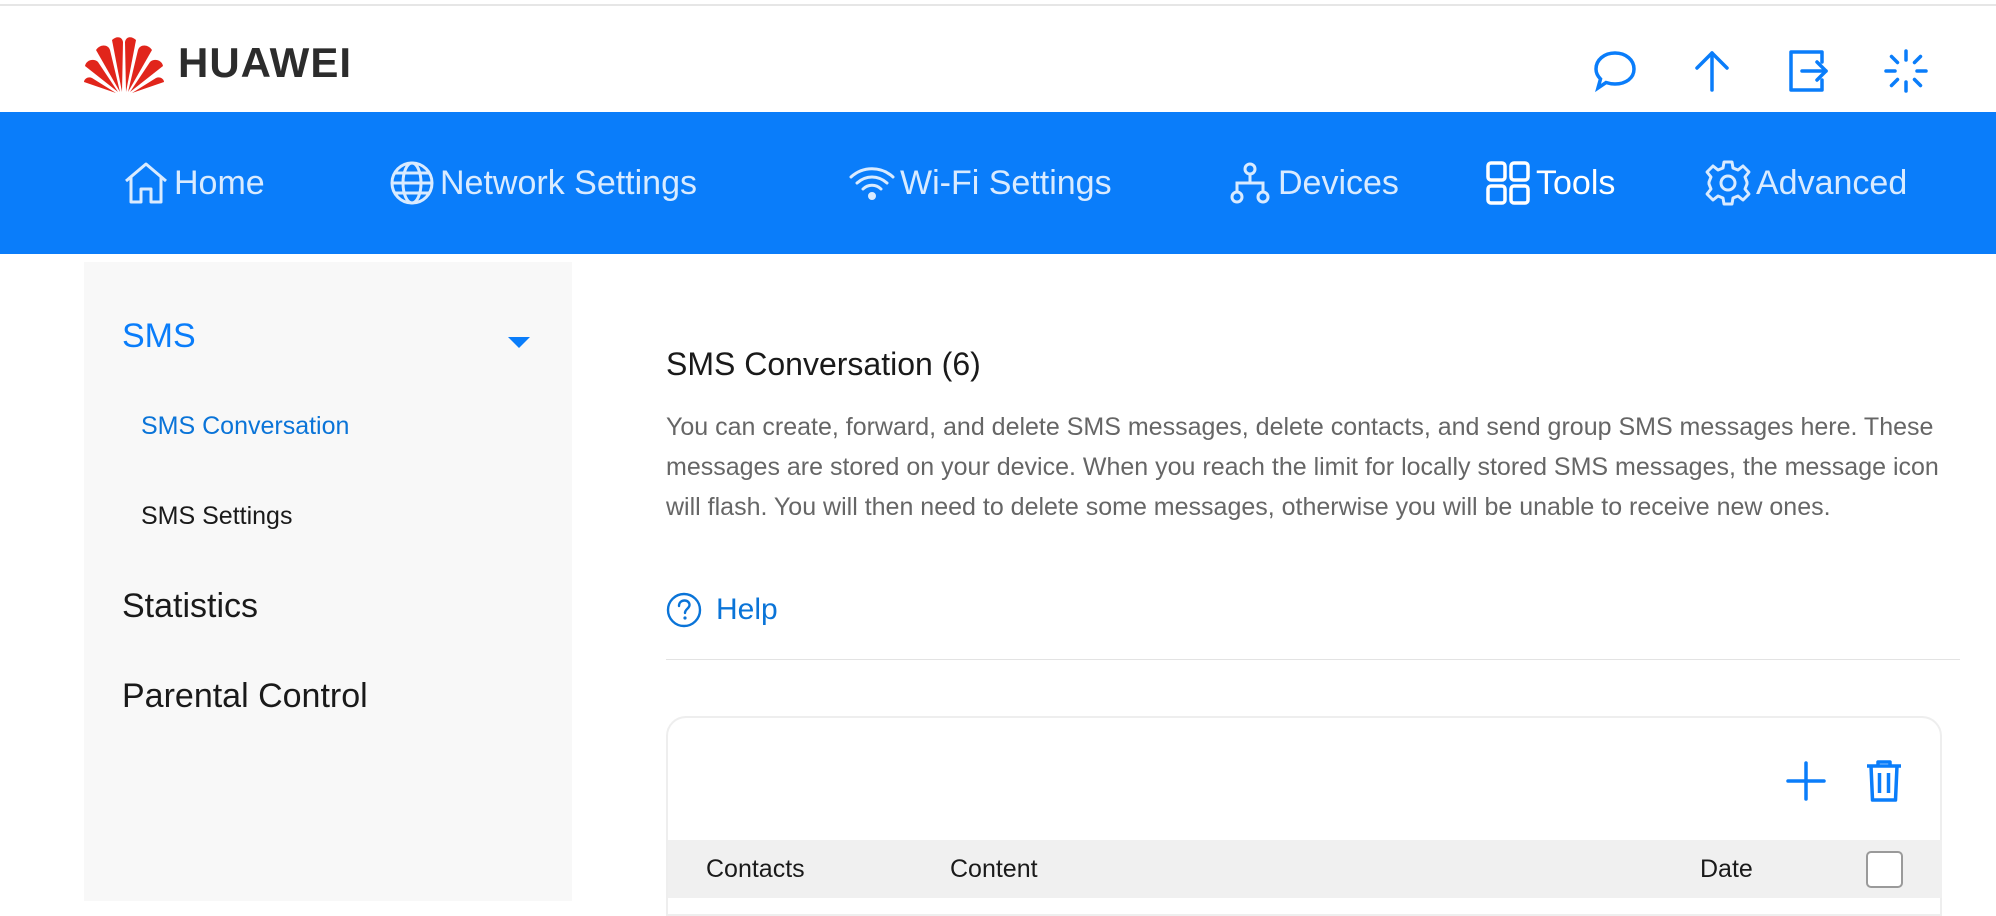 This screenshot has height=916, width=1996. I want to click on column-header-content: Content, so click(994, 869).